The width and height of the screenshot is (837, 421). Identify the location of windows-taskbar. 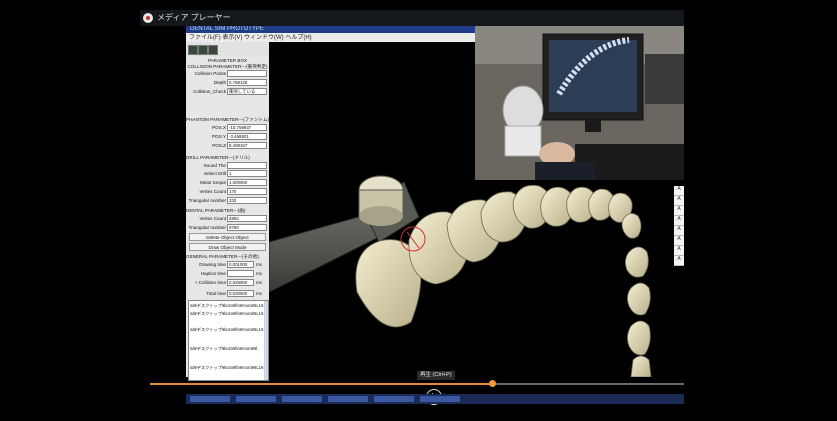
(435, 399).